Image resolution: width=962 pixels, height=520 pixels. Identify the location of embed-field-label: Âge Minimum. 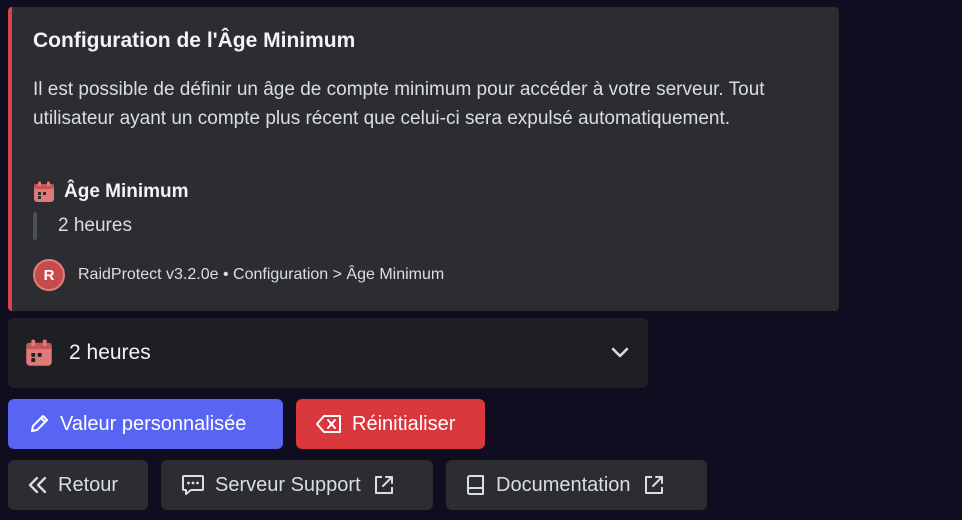
(126, 191).